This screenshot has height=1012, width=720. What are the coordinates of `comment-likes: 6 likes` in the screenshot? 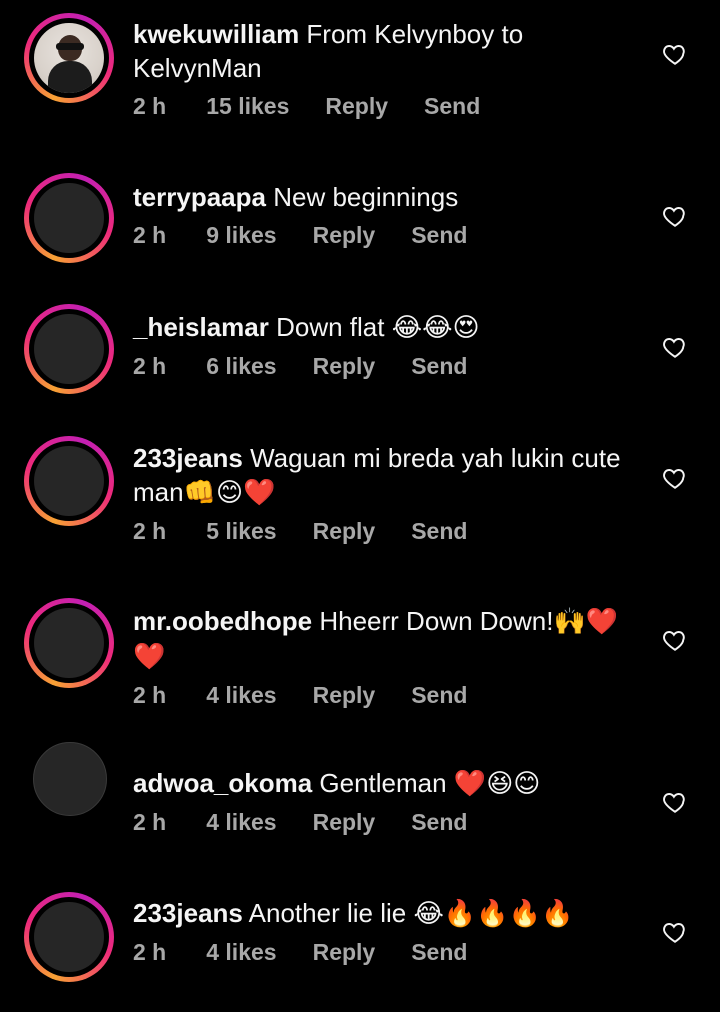 It's located at (241, 366).